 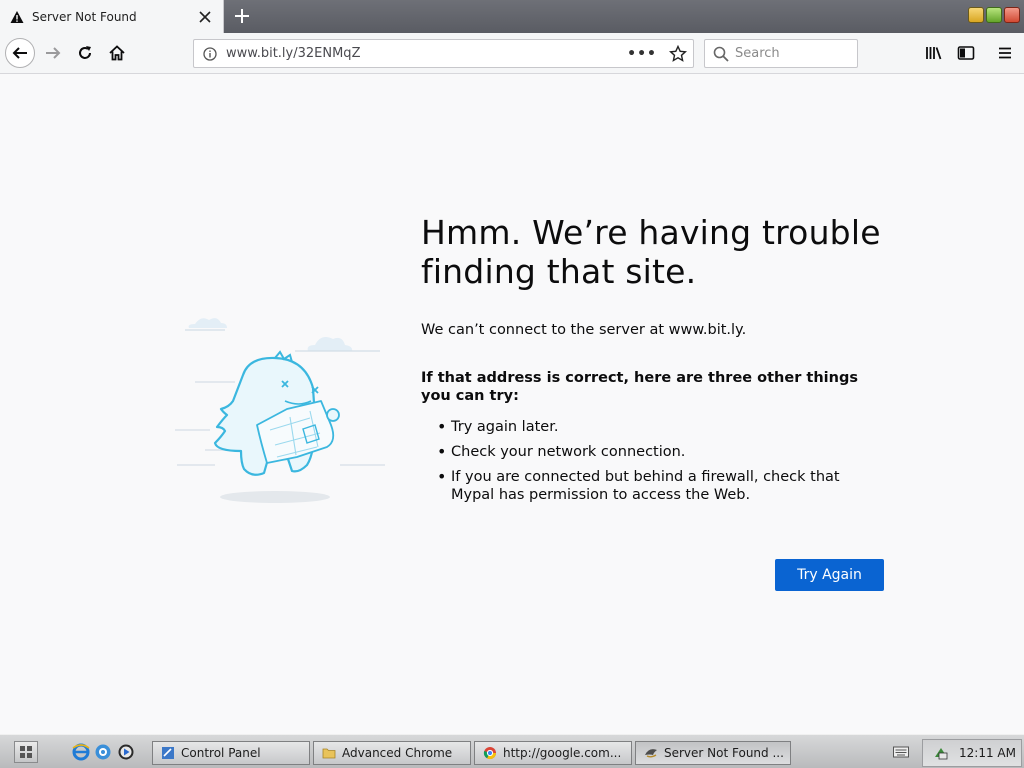 I want to click on search-input, so click(x=790, y=53).